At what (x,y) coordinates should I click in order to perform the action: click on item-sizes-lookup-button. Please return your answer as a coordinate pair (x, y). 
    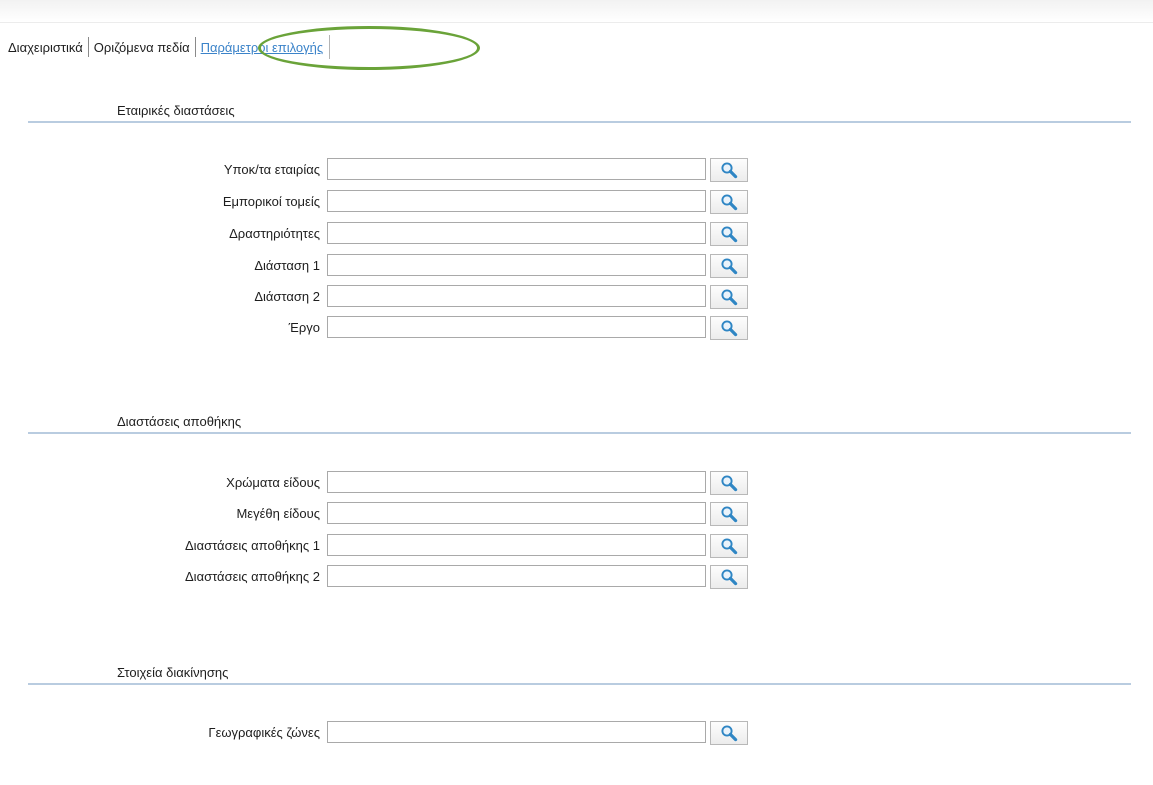
    Looking at the image, I should click on (729, 514).